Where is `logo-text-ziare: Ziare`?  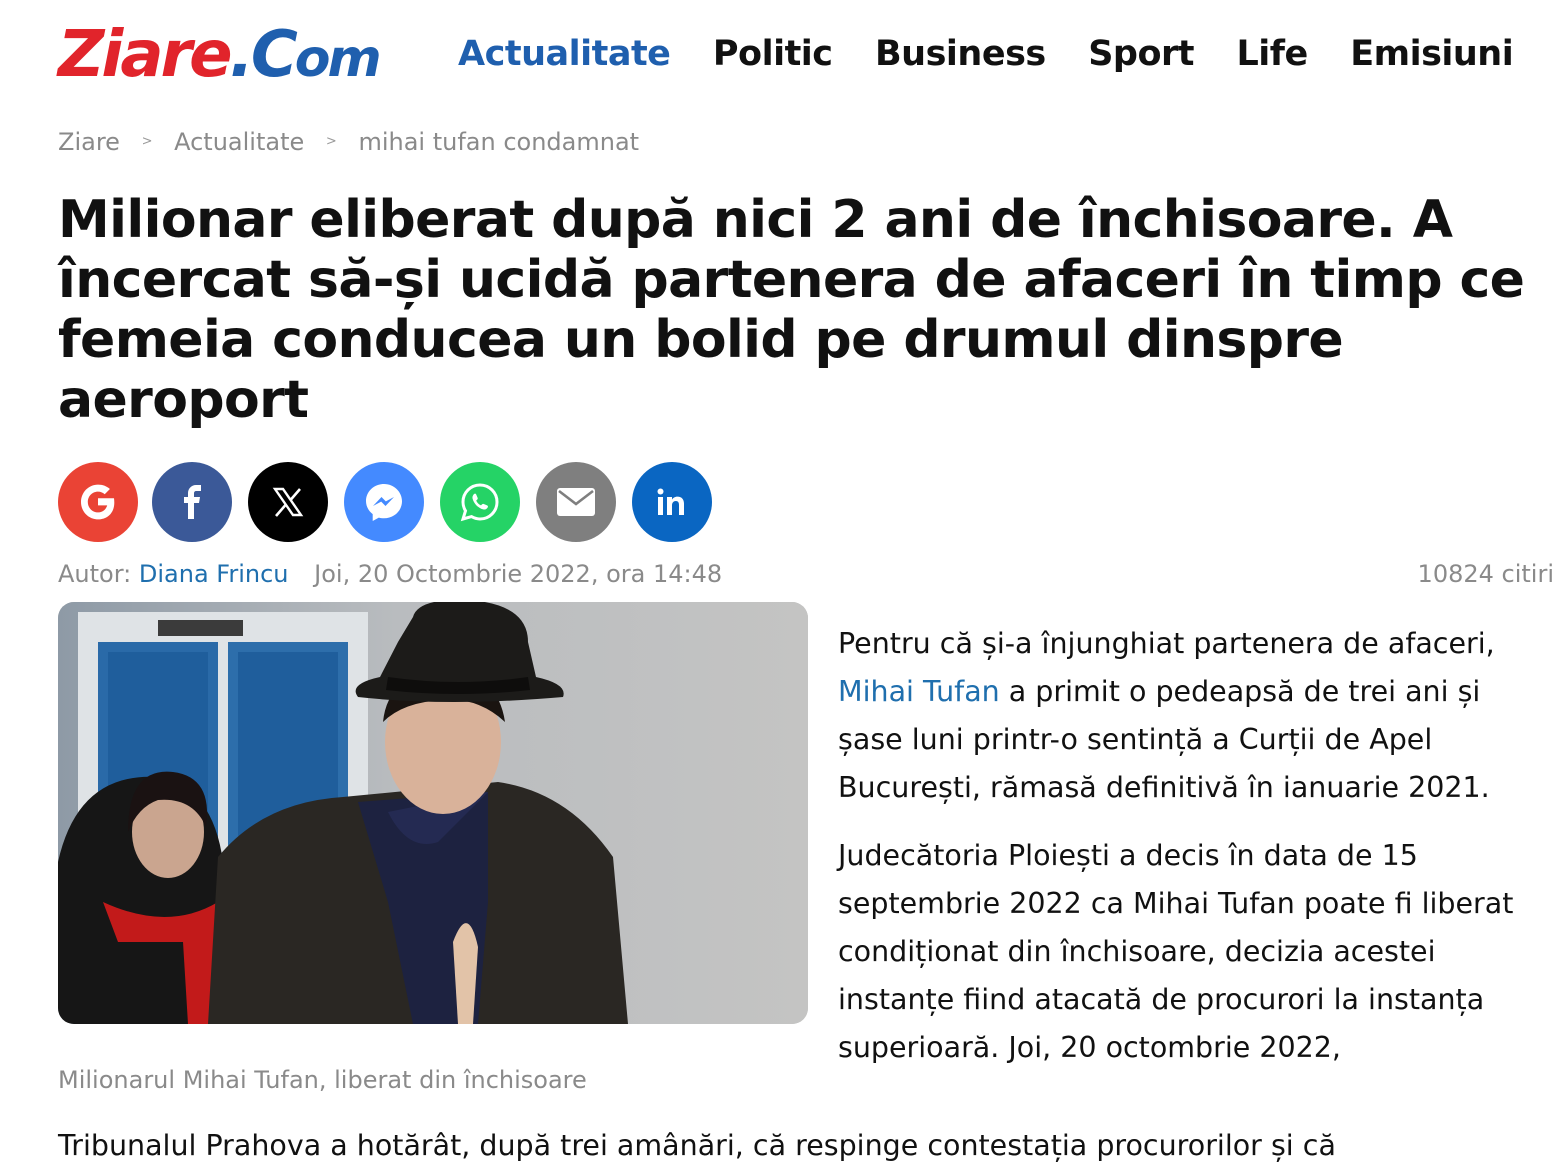
logo-text-ziare: Ziare is located at coordinates (145, 55).